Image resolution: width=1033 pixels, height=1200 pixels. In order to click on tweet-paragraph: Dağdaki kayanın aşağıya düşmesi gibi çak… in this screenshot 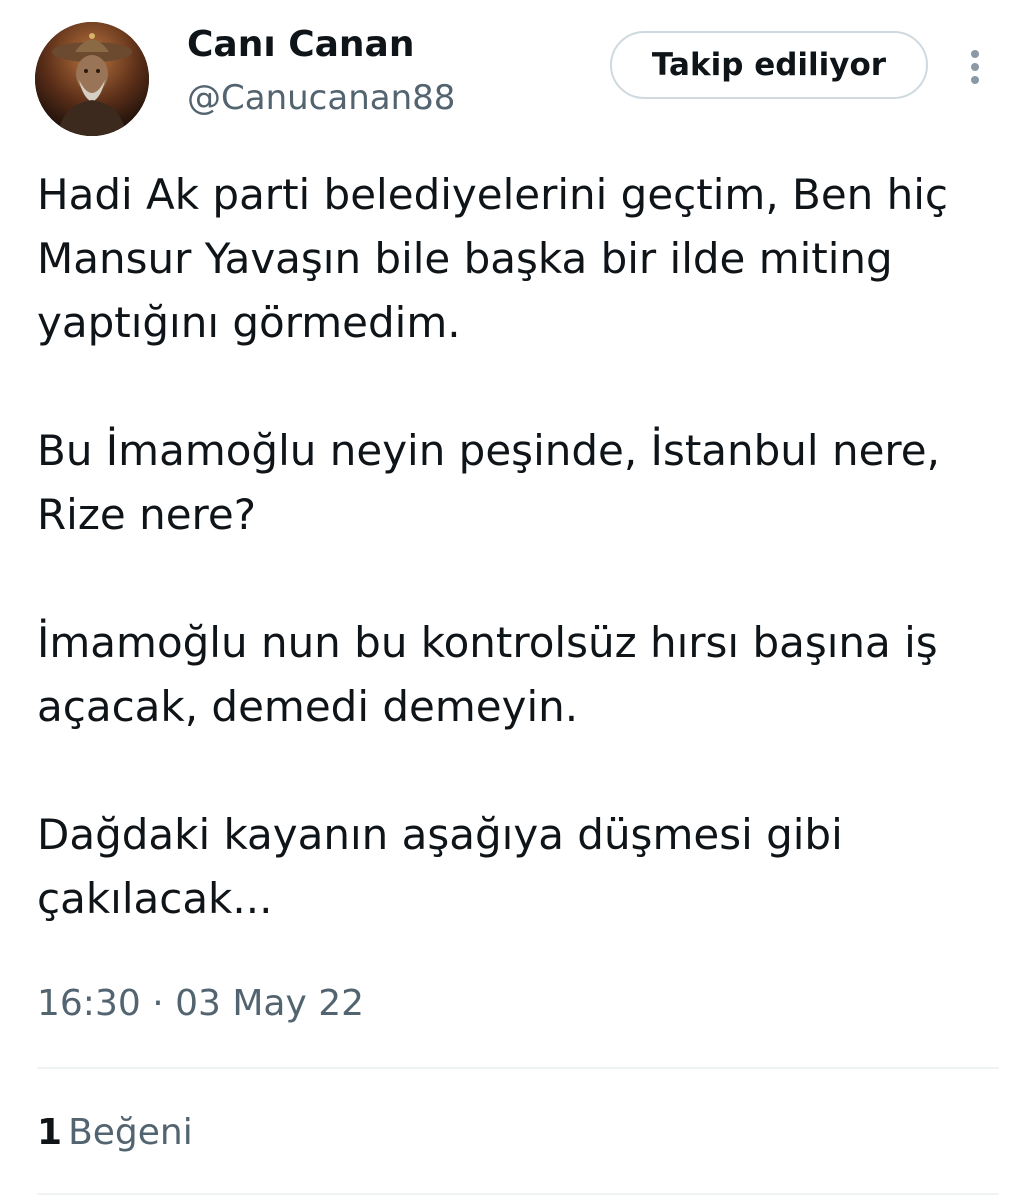, I will do `click(440, 866)`.